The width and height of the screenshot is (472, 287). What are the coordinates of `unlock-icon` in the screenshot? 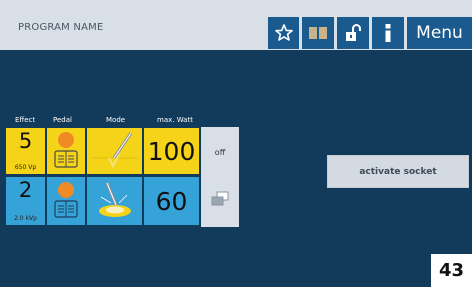 It's located at (353, 32).